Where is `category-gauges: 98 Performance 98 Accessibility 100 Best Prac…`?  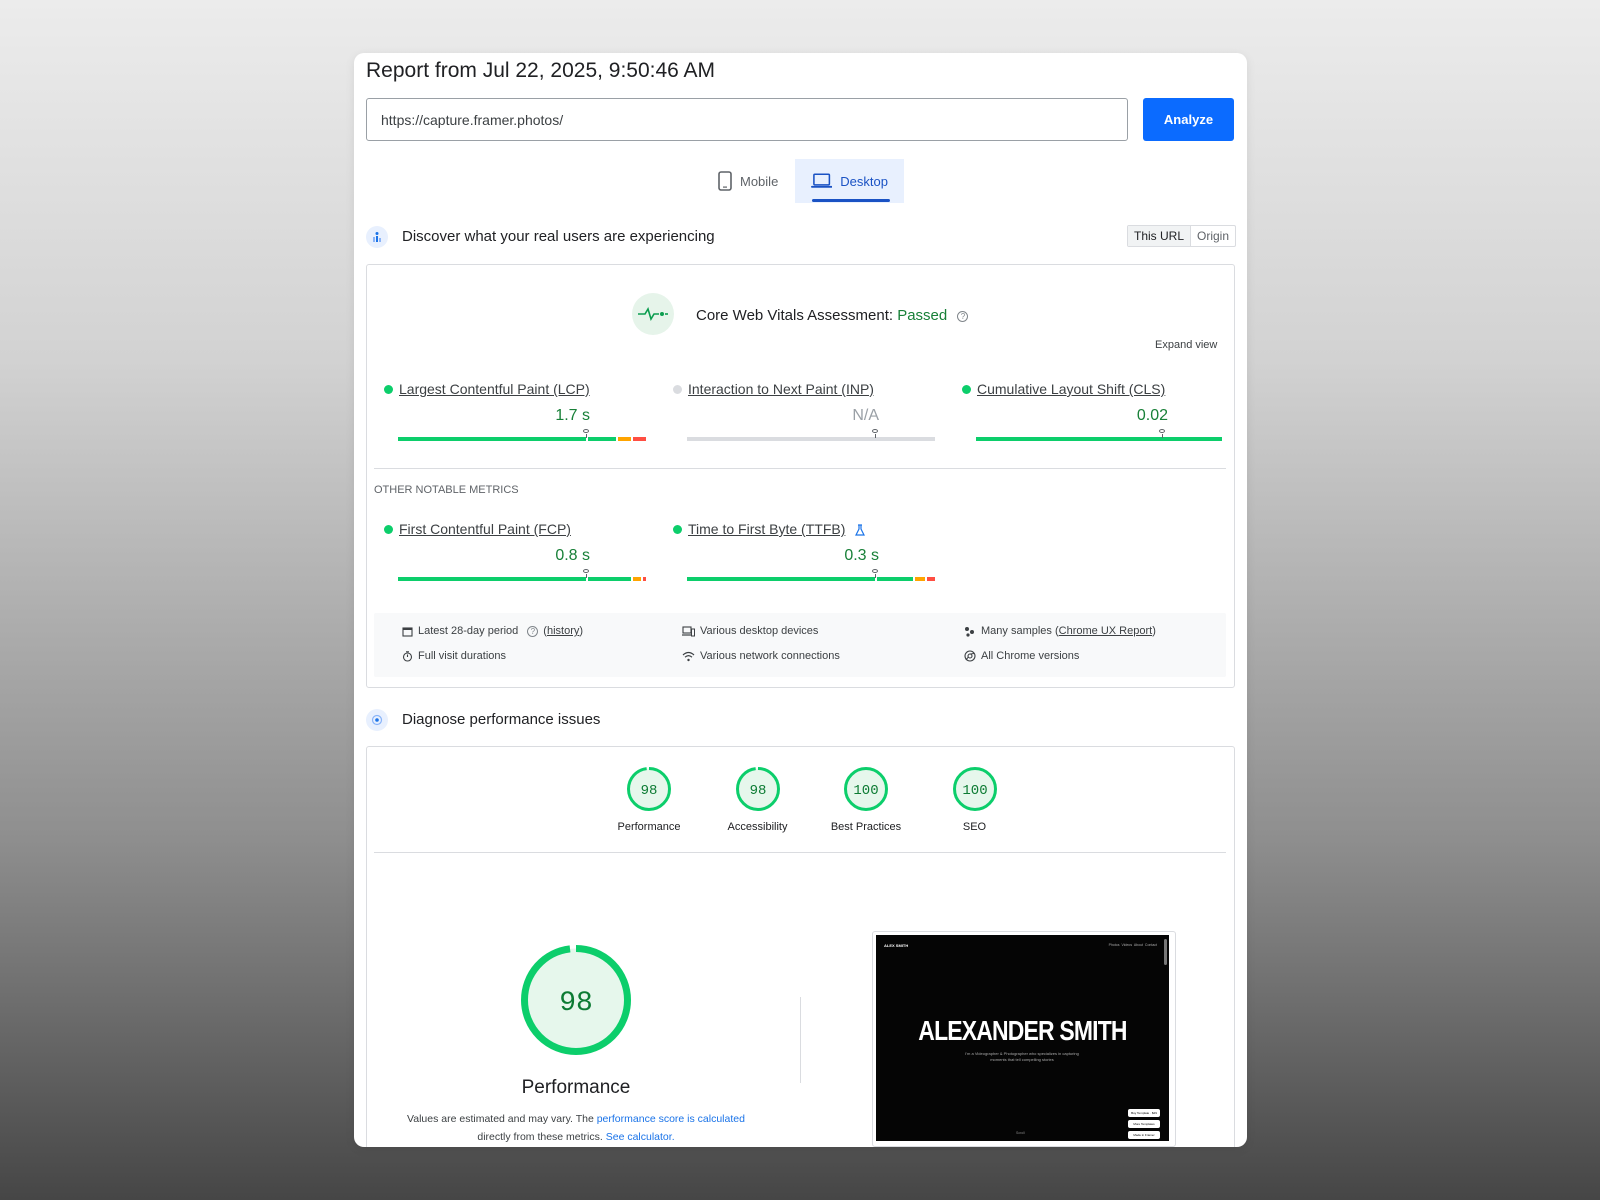
category-gauges: 98 Performance 98 Accessibility 100 Best Prac… is located at coordinates (814, 806).